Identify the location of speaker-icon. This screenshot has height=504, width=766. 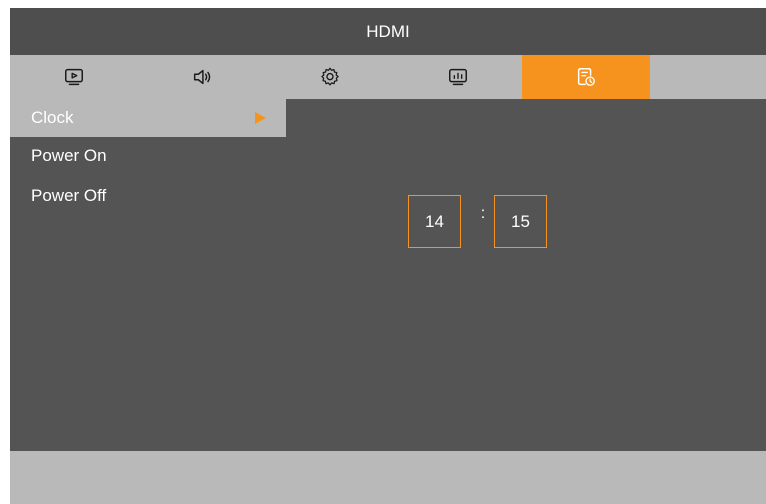
(202, 77).